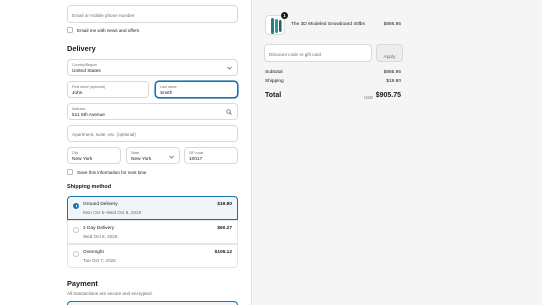 This screenshot has height=305, width=542. Describe the element at coordinates (104, 134) in the screenshot. I see `apartment-placeholder: Apartment, suite, etc. (optional)` at that location.